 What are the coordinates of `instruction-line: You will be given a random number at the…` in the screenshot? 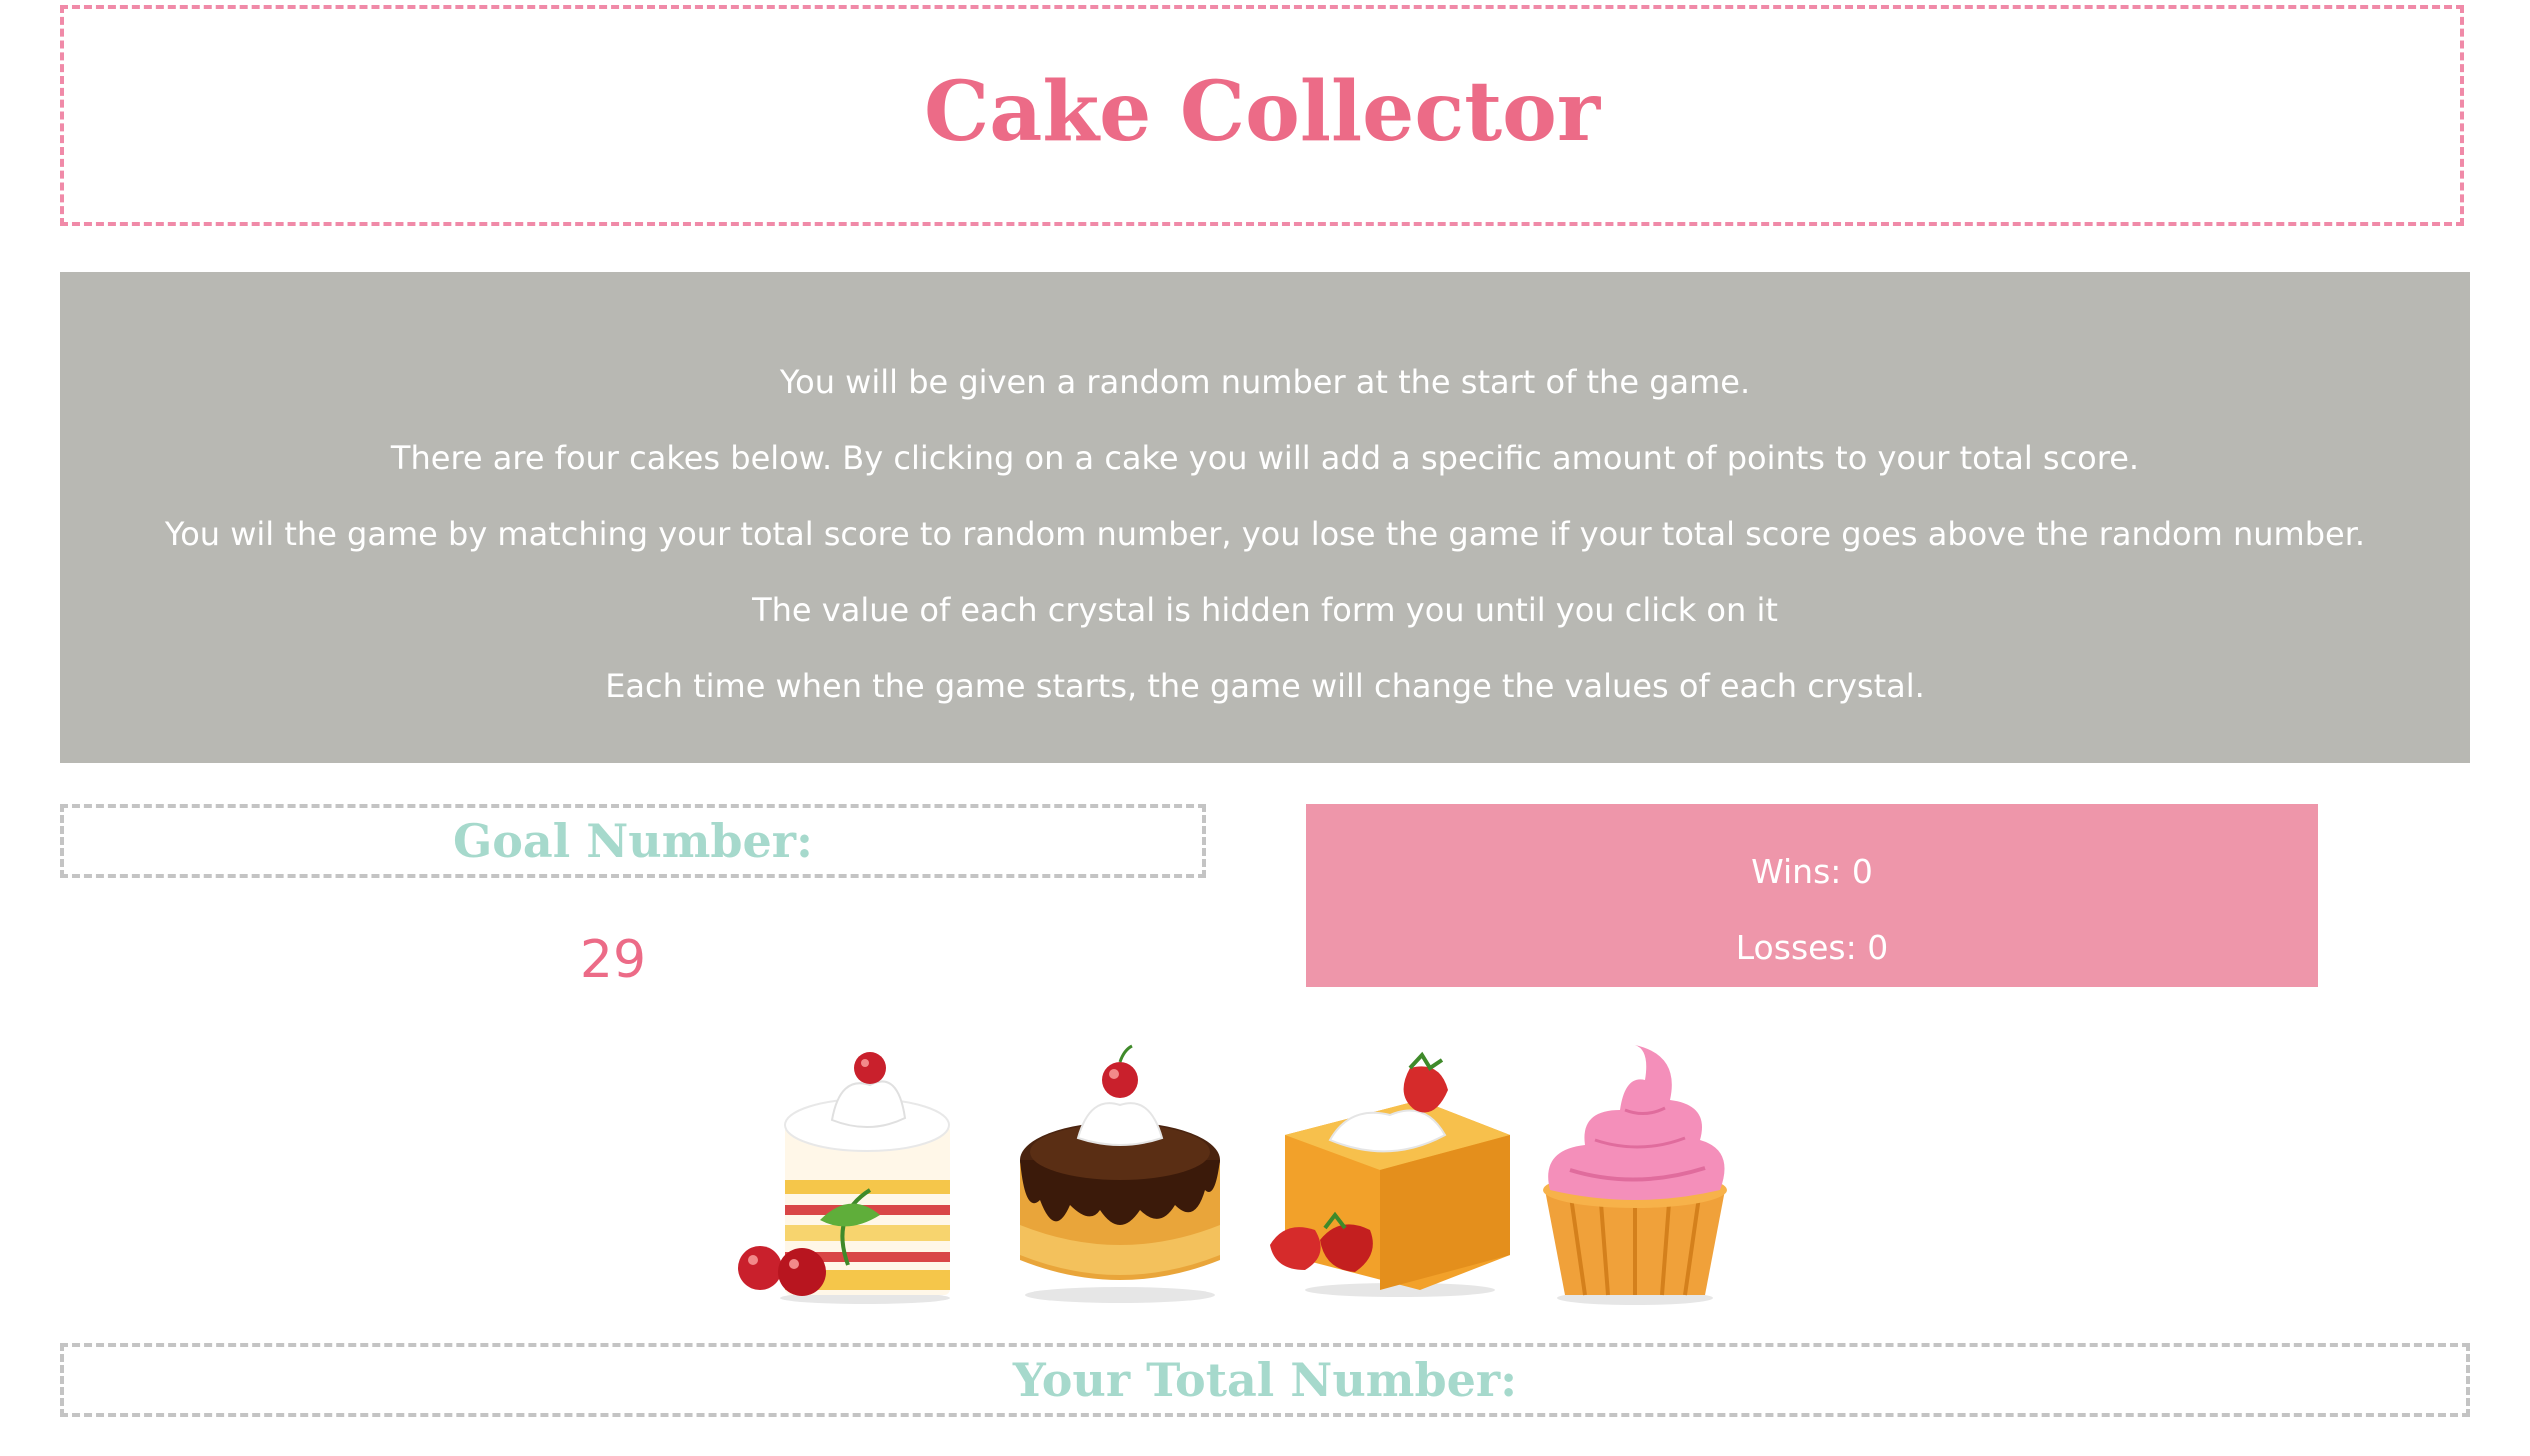 It's located at (1265, 382).